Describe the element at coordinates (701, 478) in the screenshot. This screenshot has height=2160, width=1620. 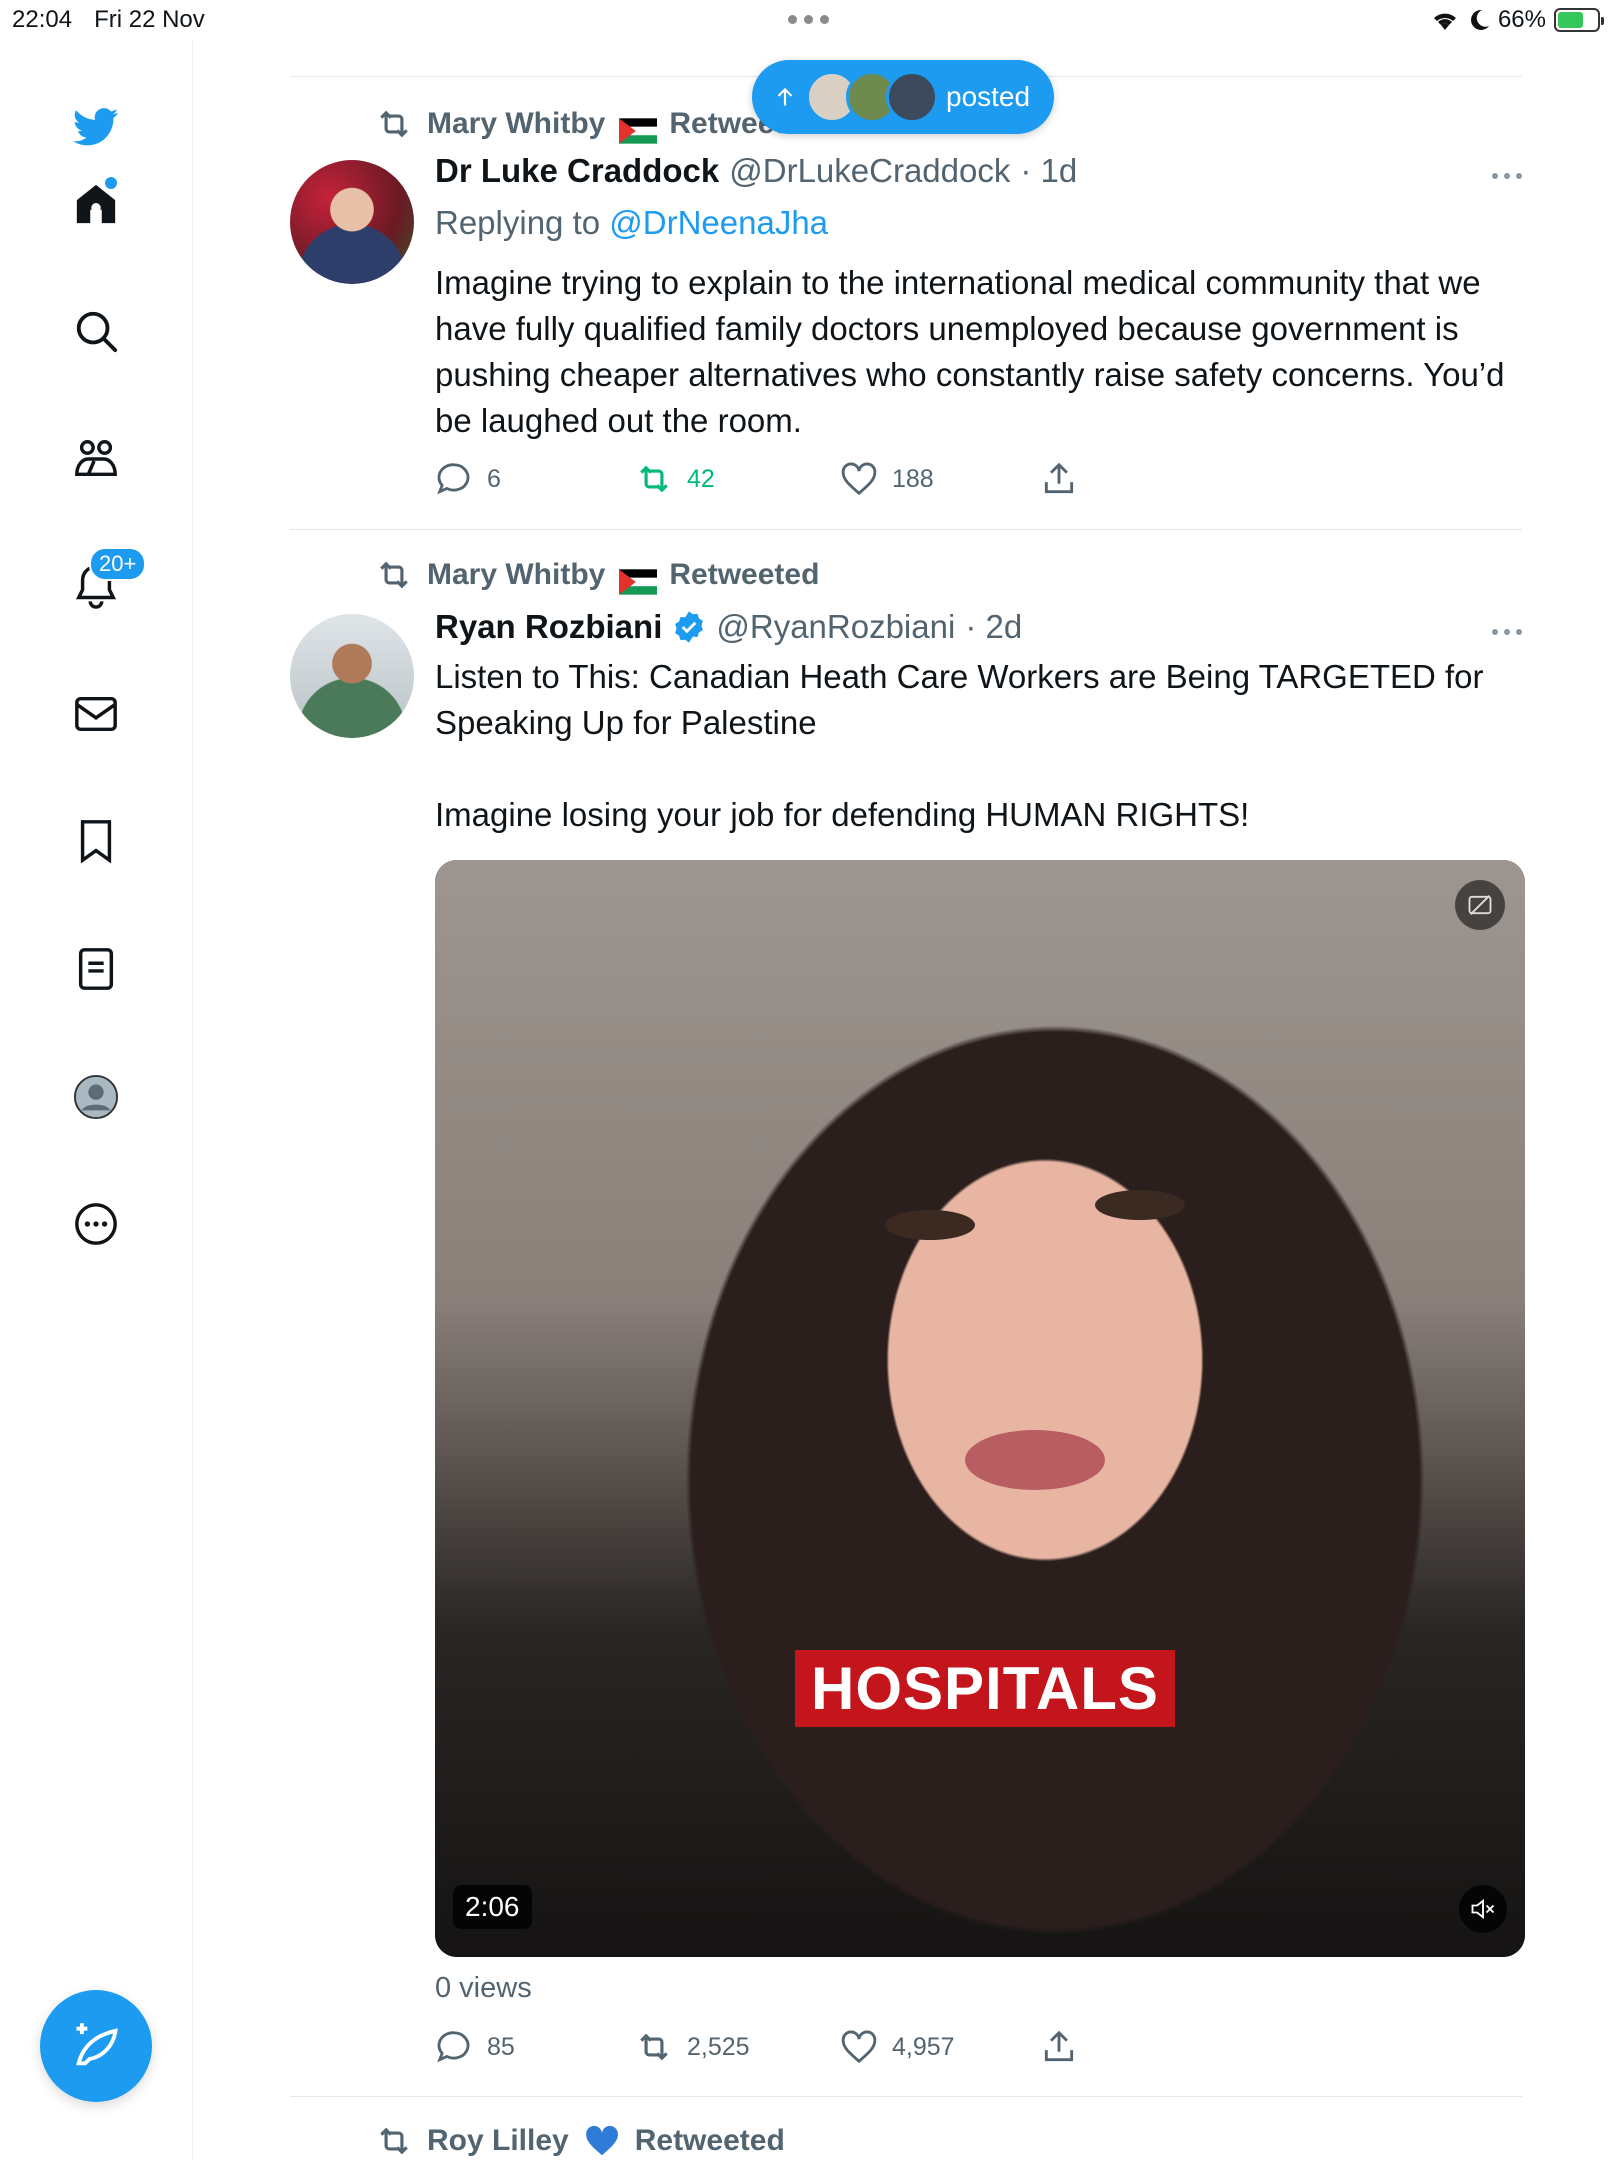
I see `retweet-count: 42` at that location.